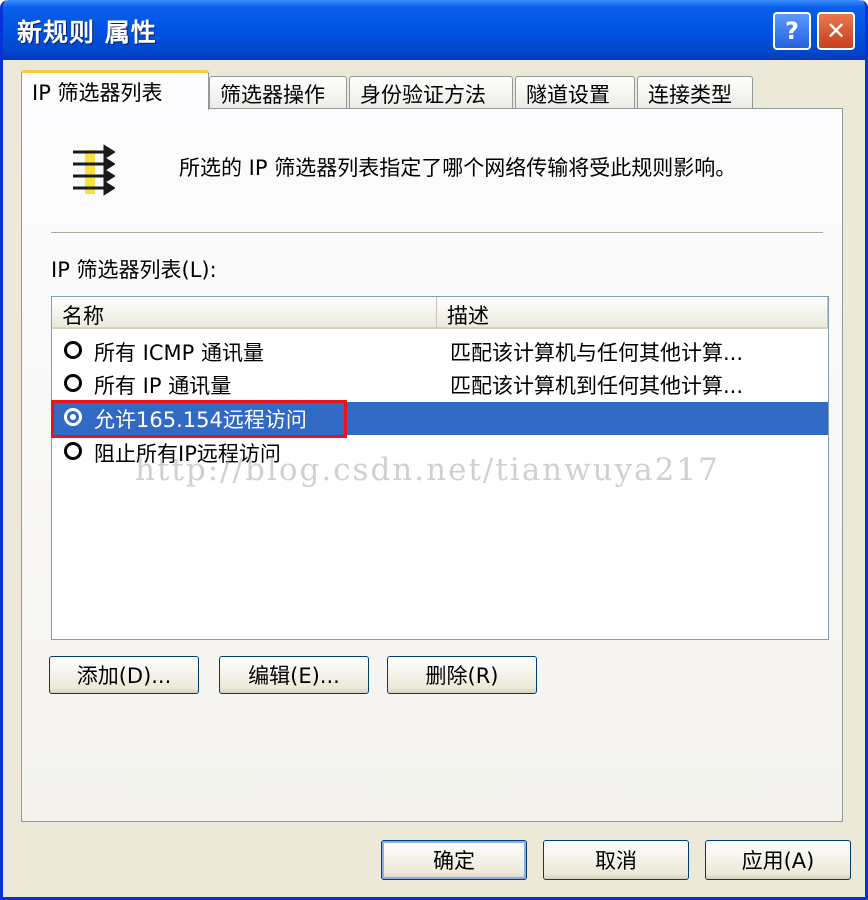 Image resolution: width=868 pixels, height=900 pixels. What do you see at coordinates (199, 419) in the screenshot?
I see `annotation-highlight-box` at bounding box center [199, 419].